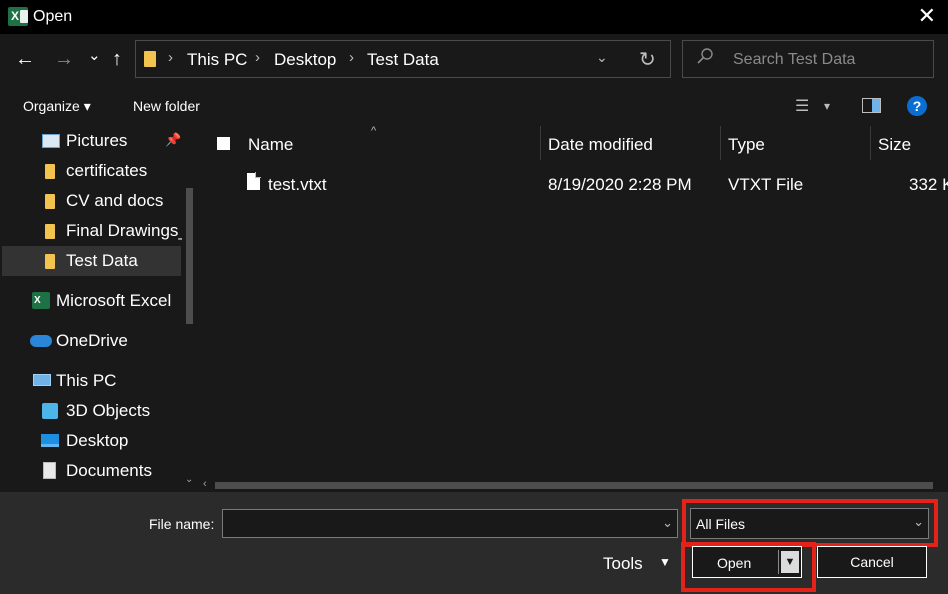 This screenshot has width=948, height=594. I want to click on sidebar-item-onedrive: OneDrive, so click(92, 341).